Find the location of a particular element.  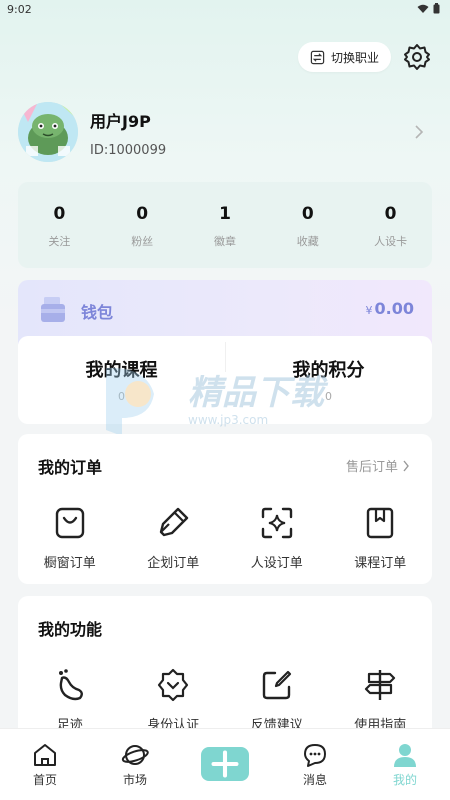

stat-fans: 0 粉丝 is located at coordinates (142, 225).